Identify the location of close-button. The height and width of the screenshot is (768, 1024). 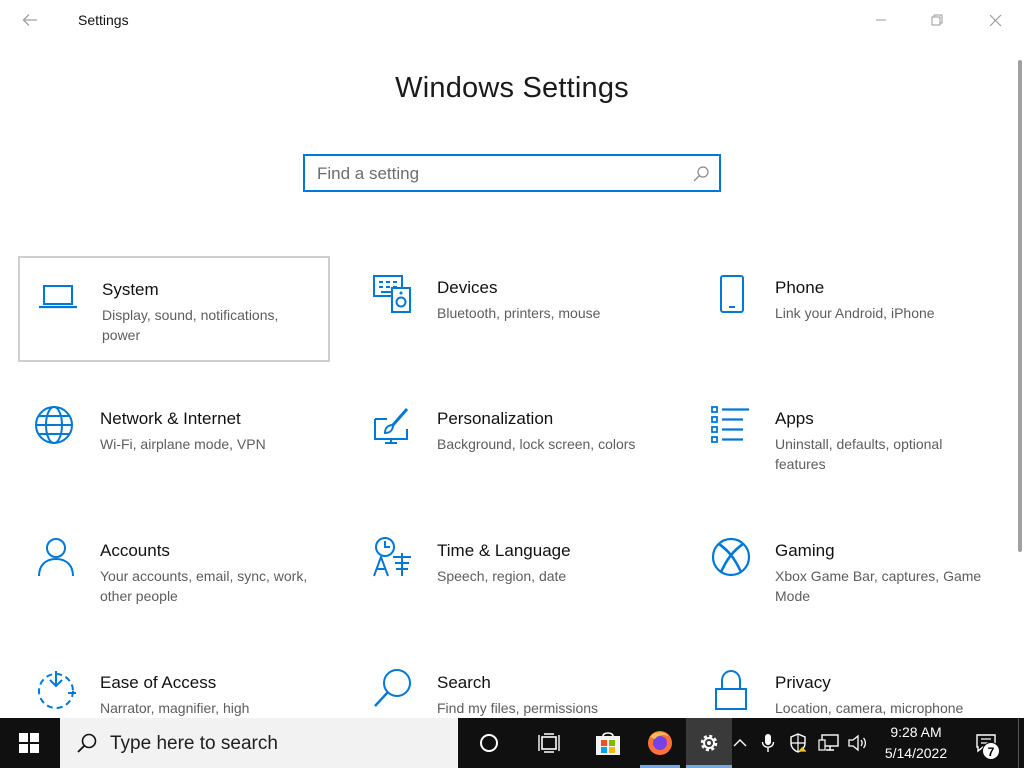
(995, 20).